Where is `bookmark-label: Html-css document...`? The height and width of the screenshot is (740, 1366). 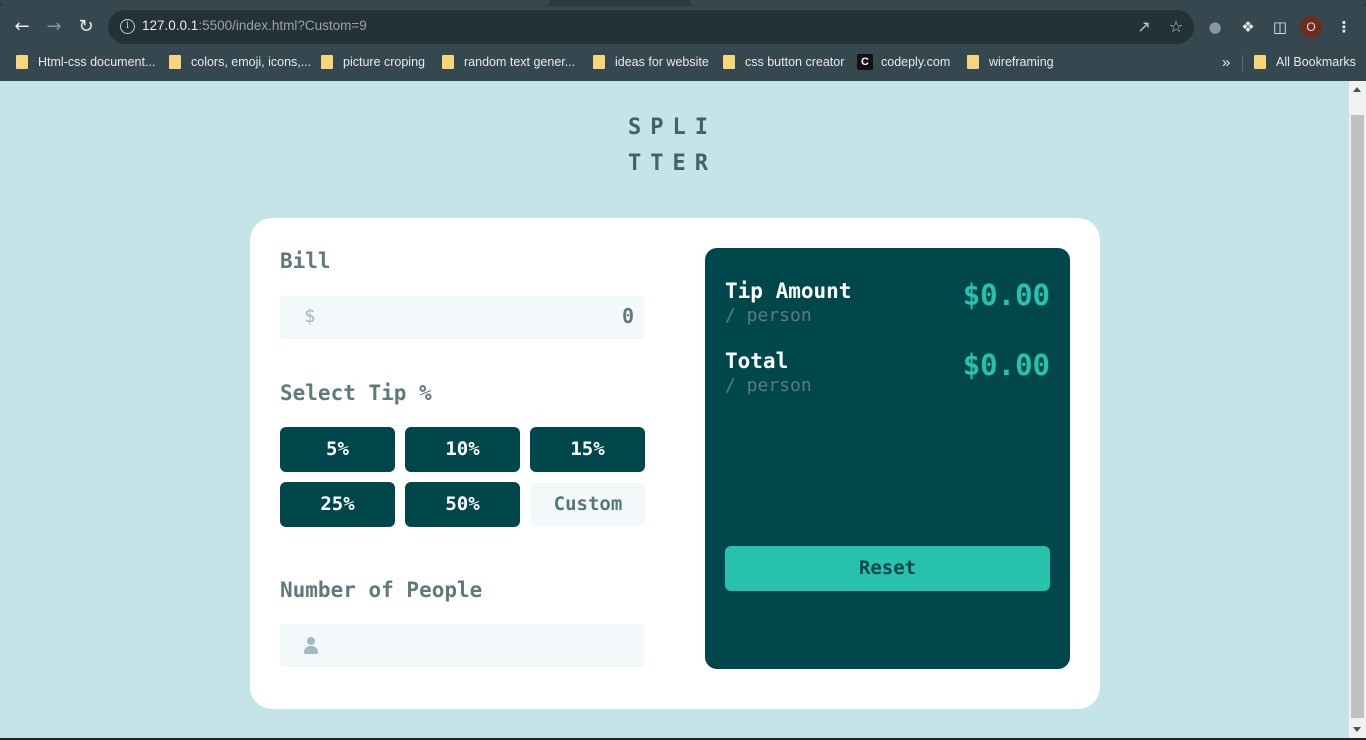
bookmark-label: Html-css document... is located at coordinates (97, 62).